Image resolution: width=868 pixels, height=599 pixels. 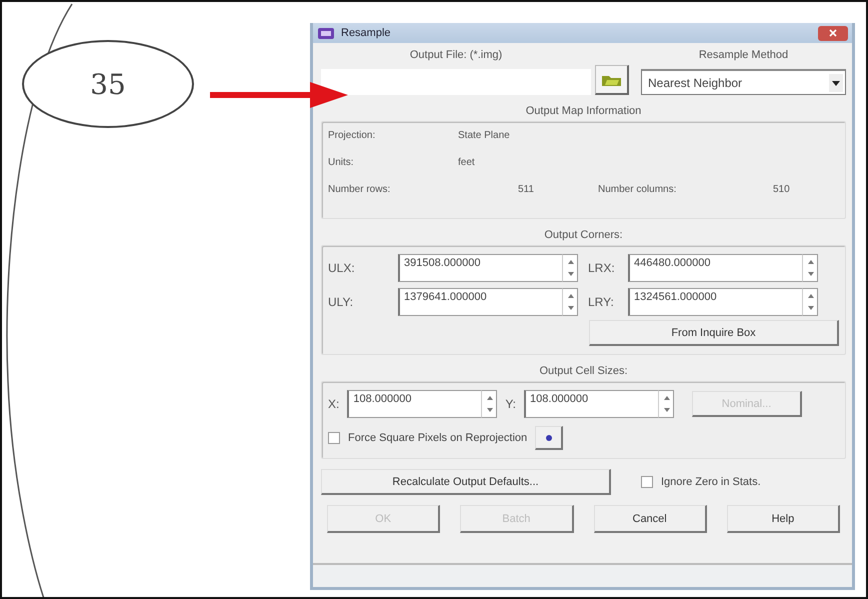 What do you see at coordinates (743, 82) in the screenshot?
I see `resample-method-dropdown: Nearest Neighbor` at bounding box center [743, 82].